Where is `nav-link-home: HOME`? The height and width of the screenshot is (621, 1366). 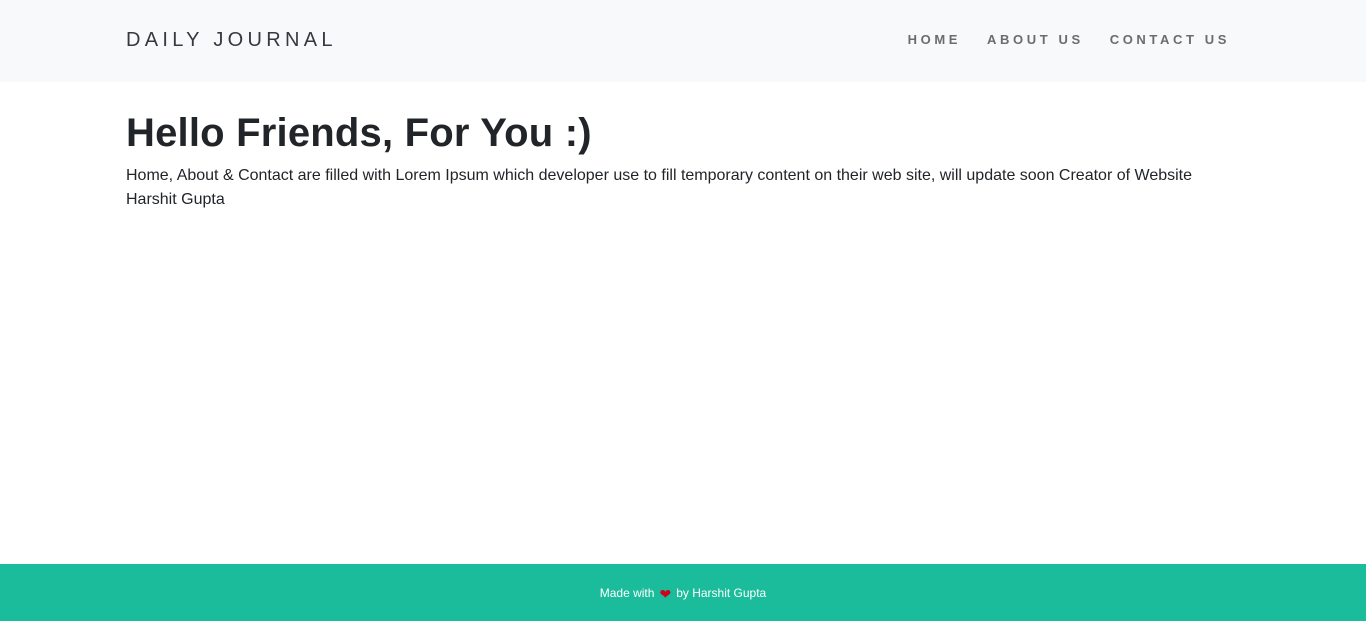 nav-link-home: HOME is located at coordinates (934, 39).